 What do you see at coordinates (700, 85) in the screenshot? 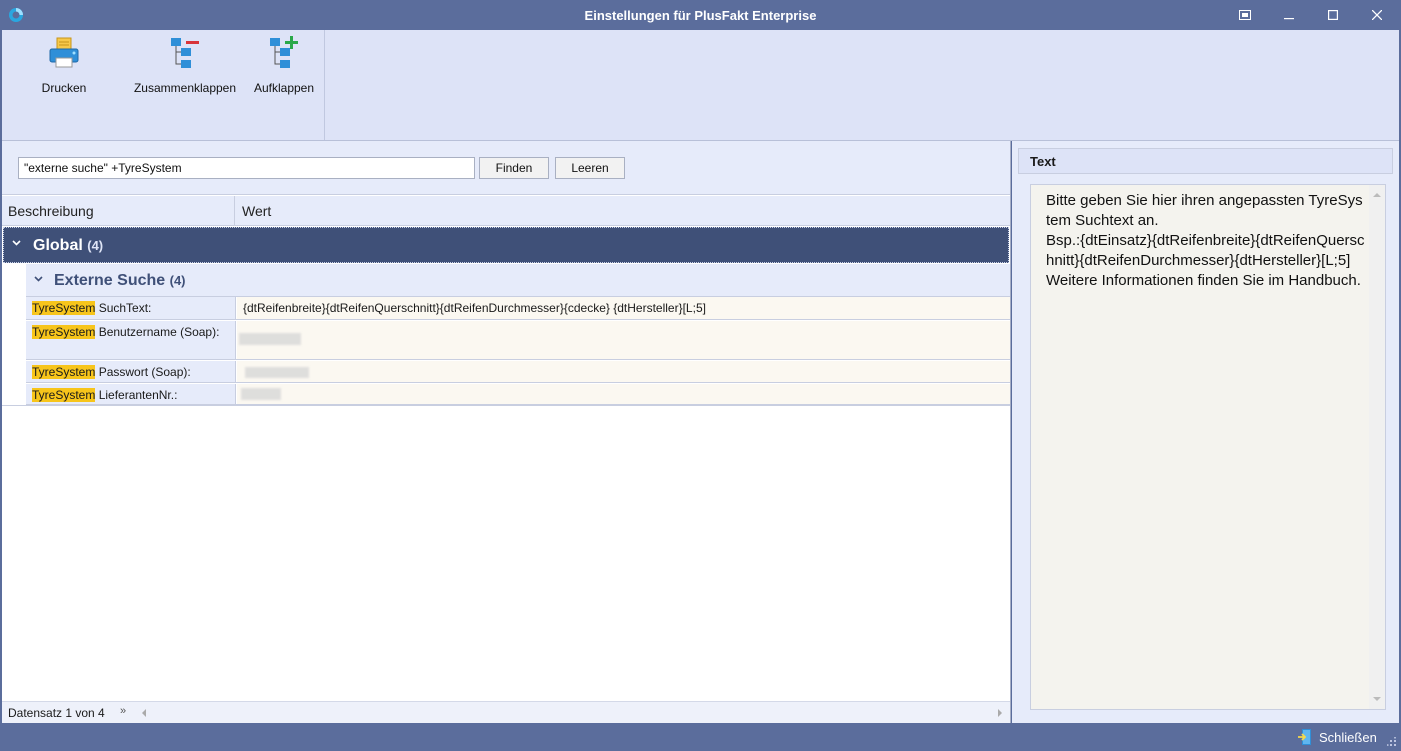
I see `ribbon: Drucken Zusammenklappen Aufklappen` at bounding box center [700, 85].